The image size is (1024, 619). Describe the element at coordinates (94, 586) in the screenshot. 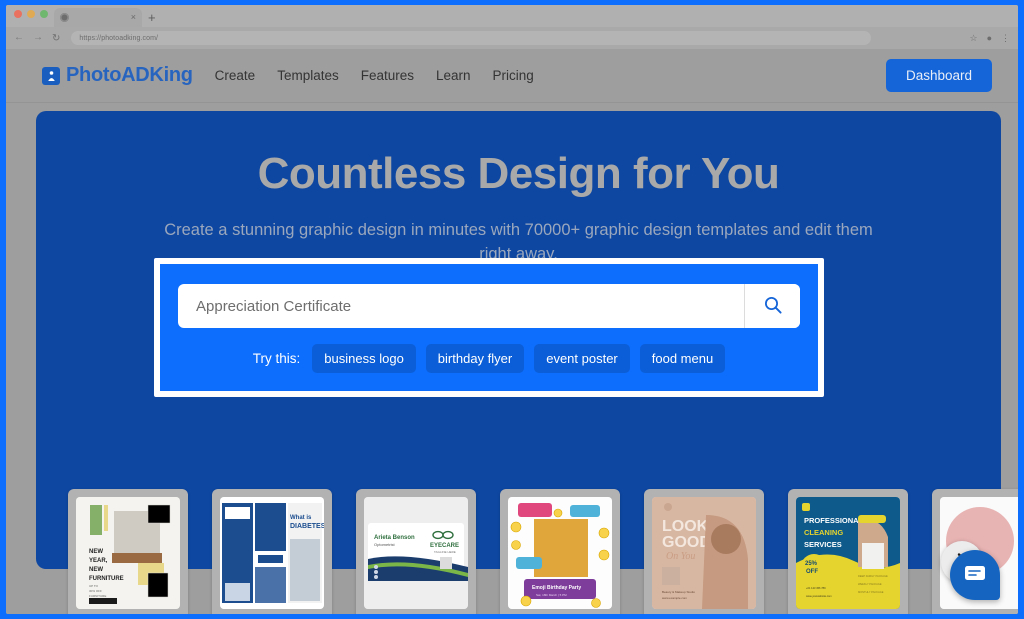

I see `svg-text: UP TO` at that location.